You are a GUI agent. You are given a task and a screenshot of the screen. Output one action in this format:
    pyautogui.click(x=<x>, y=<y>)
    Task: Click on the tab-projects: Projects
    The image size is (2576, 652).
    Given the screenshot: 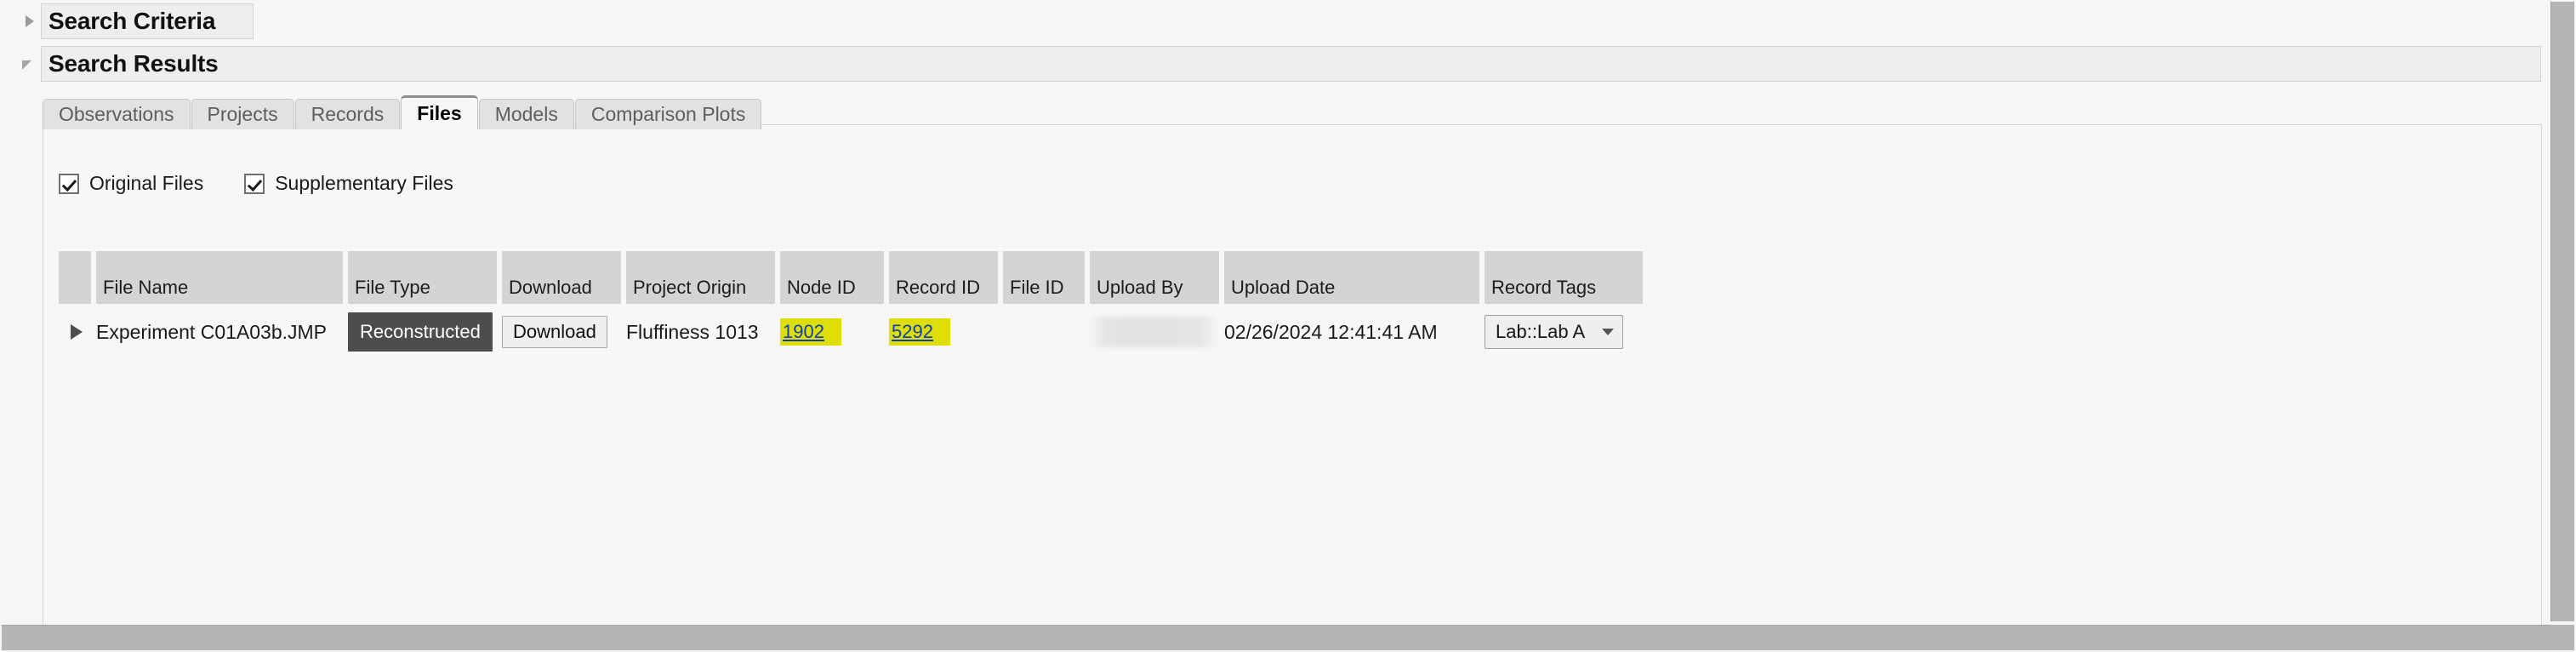 What is the action you would take?
    pyautogui.click(x=243, y=114)
    